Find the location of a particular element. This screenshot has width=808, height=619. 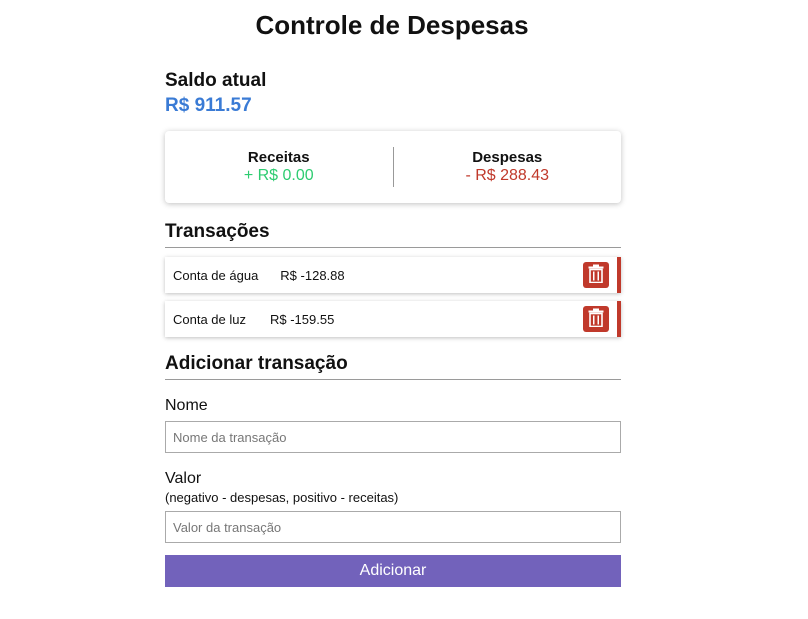

income-summary: Receitas + R$ 0.00 is located at coordinates (279, 167).